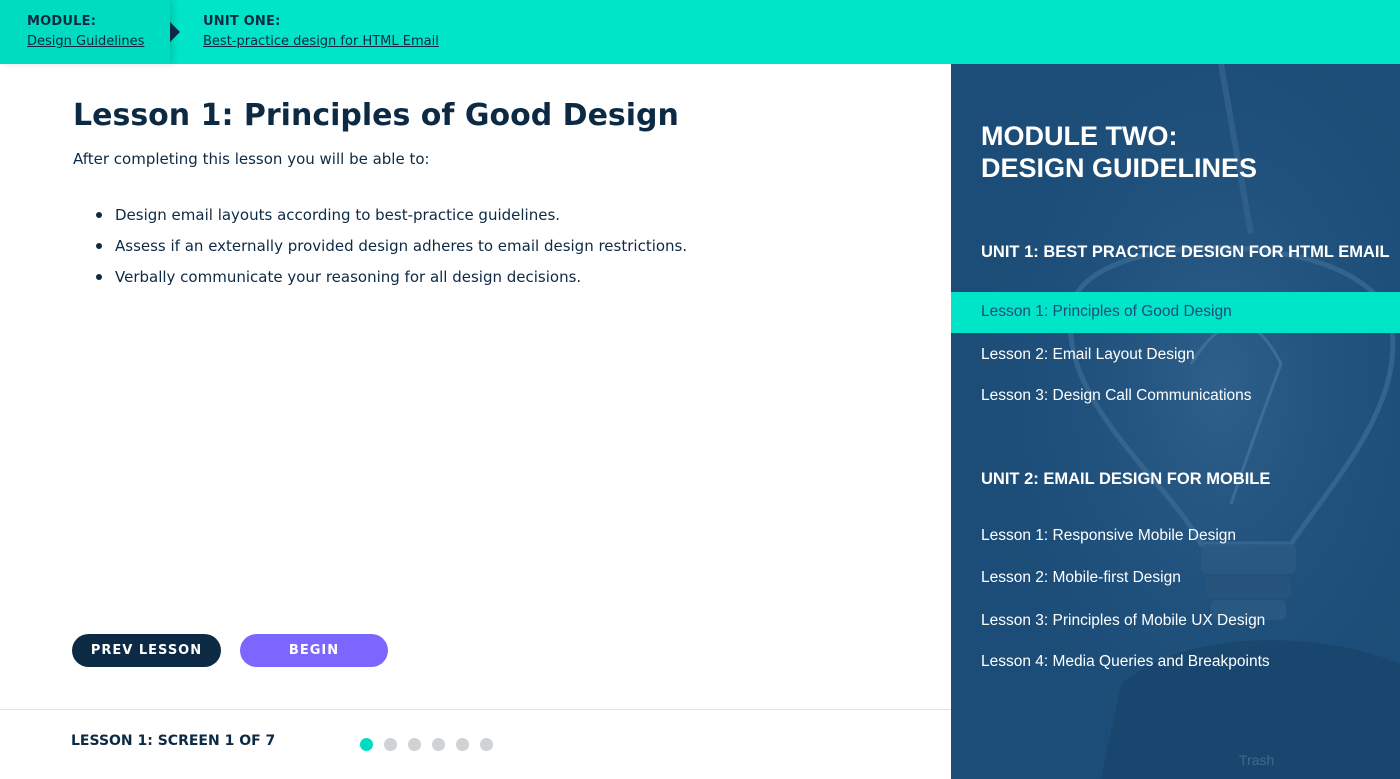 The height and width of the screenshot is (779, 1400). Describe the element at coordinates (314, 650) in the screenshot. I see `begin-button: BEGIN` at that location.